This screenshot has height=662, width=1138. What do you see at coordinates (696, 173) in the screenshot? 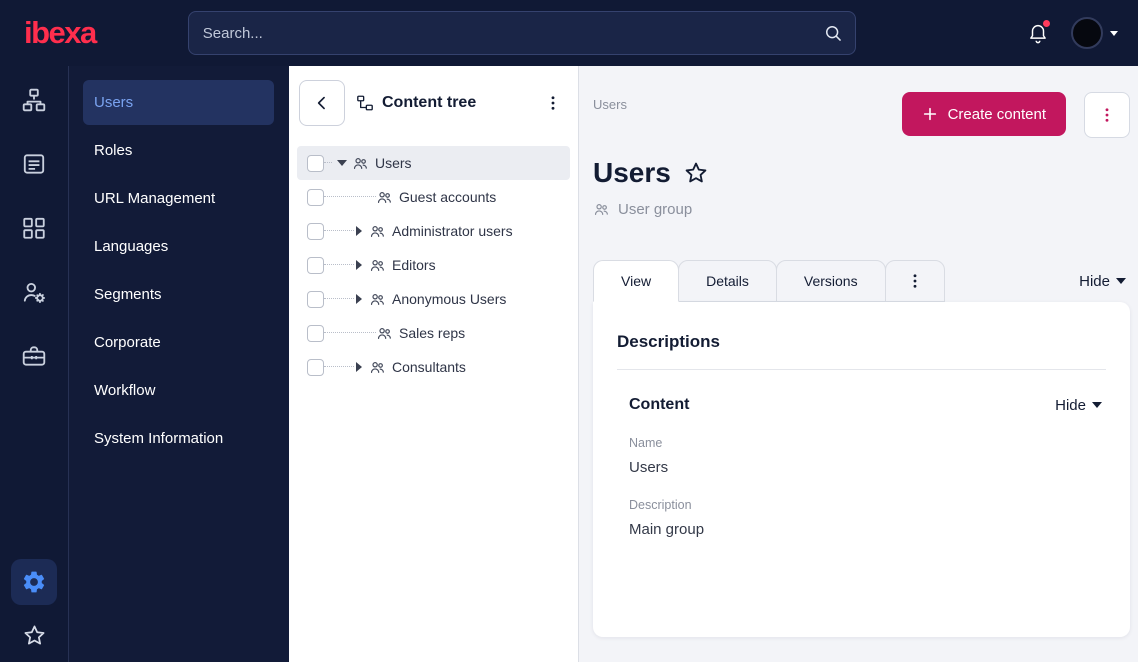
I see `favorite-star-button` at bounding box center [696, 173].